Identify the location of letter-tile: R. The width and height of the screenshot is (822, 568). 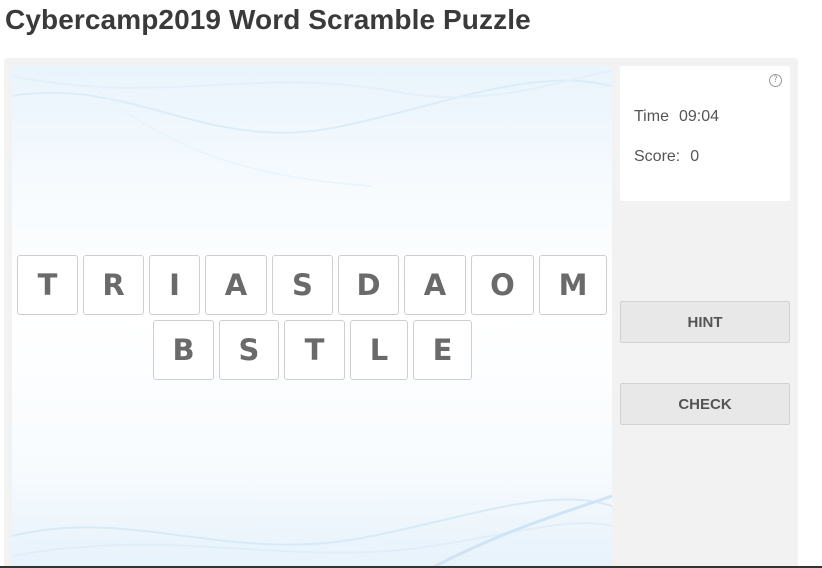
(113, 285).